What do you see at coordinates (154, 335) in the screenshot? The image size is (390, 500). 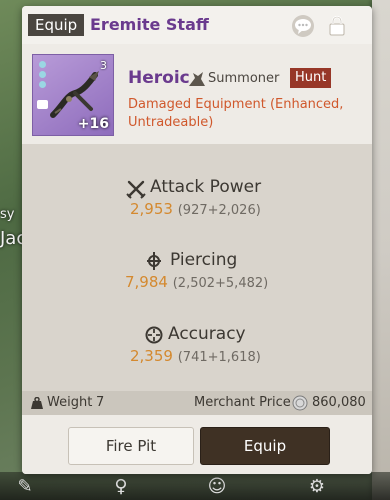 I see `crosshair-icon` at bounding box center [154, 335].